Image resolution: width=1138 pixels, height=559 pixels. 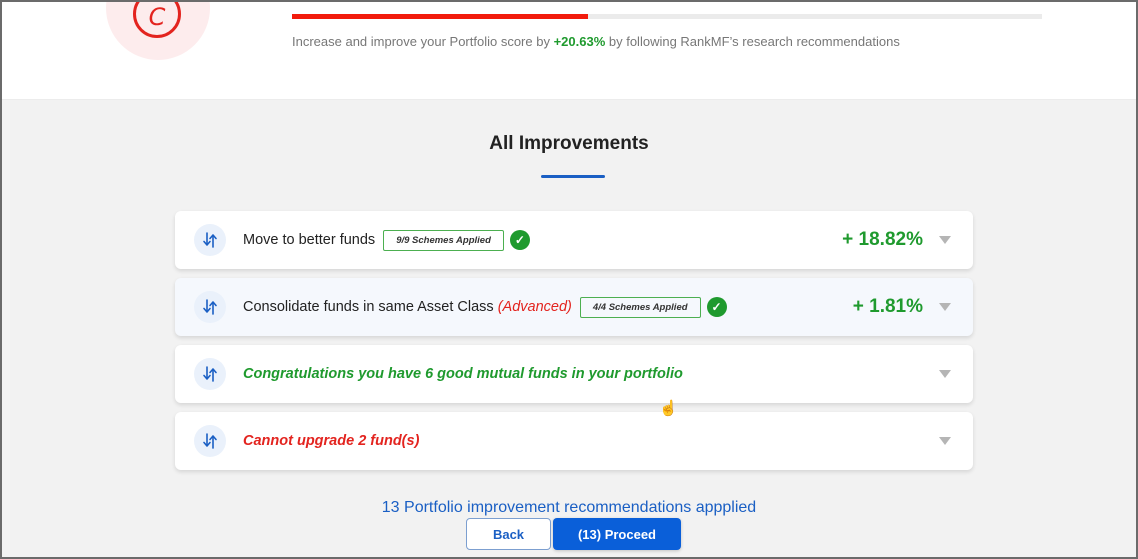 What do you see at coordinates (668, 408) in the screenshot?
I see `hand-cursor-icon: ☝` at bounding box center [668, 408].